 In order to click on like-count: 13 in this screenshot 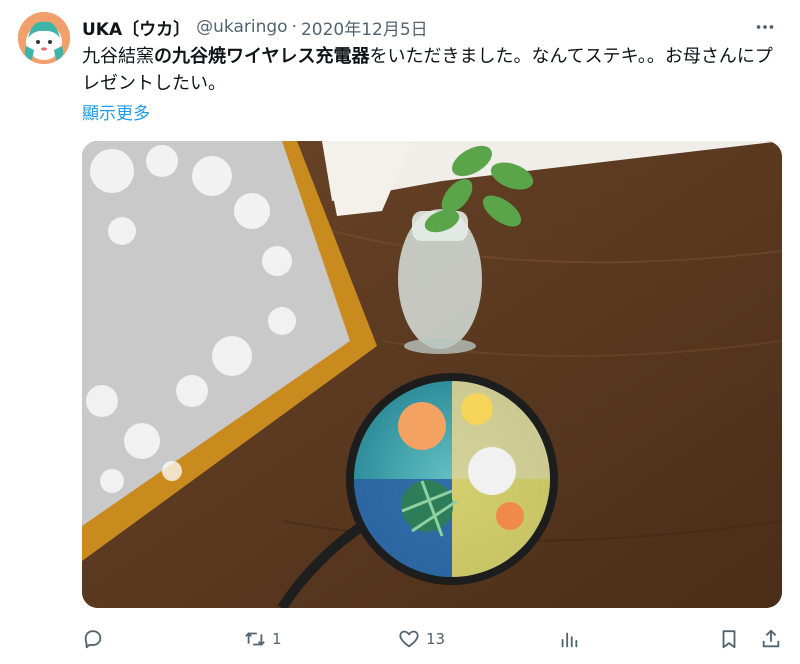, I will do `click(436, 639)`.